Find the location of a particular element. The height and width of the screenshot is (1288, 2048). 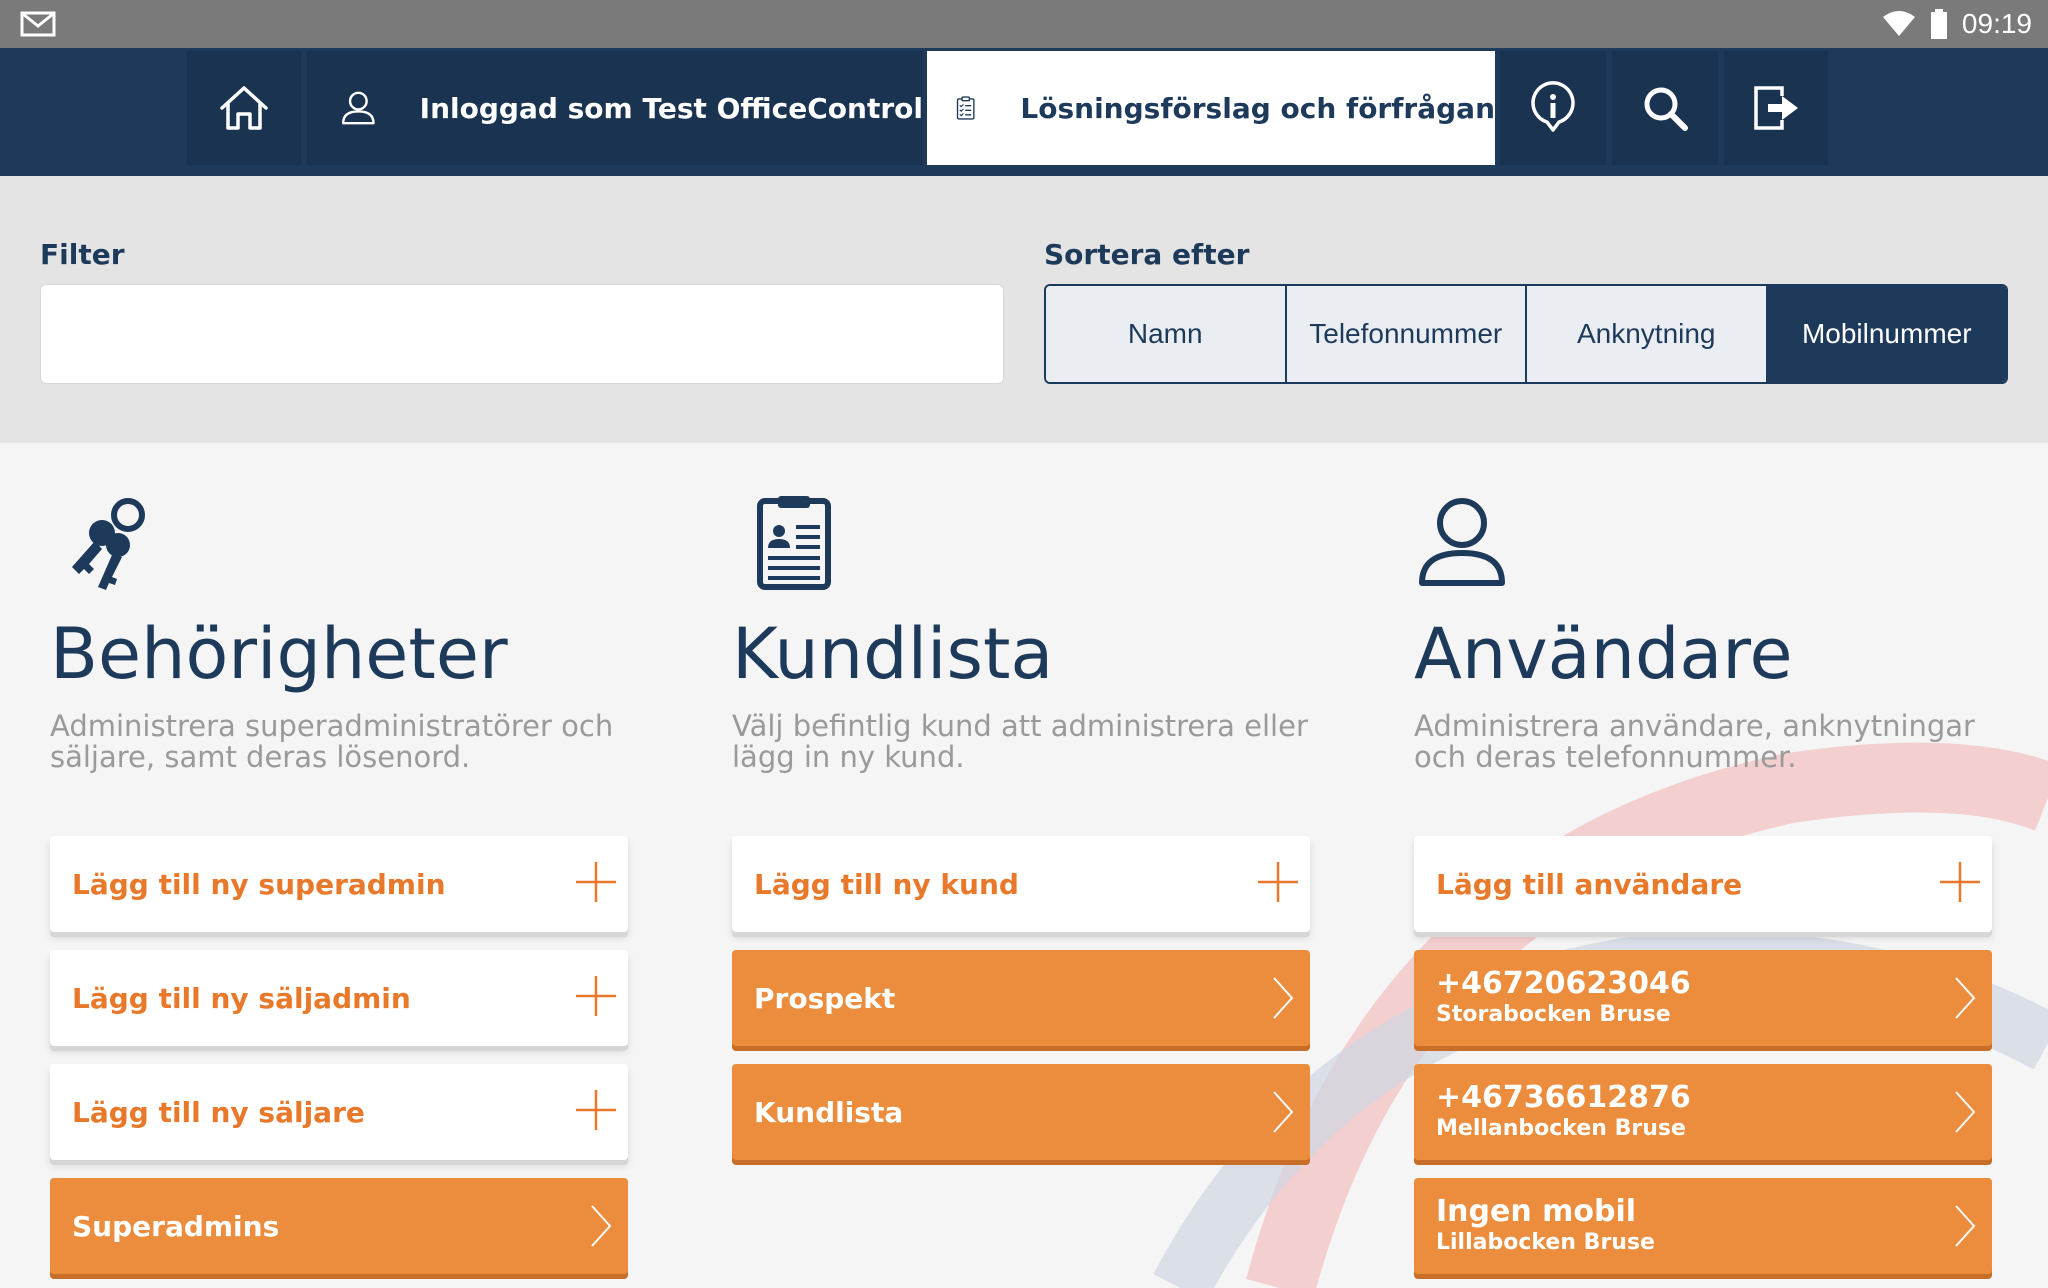

clipboard-contact-icon is located at coordinates (794, 543).